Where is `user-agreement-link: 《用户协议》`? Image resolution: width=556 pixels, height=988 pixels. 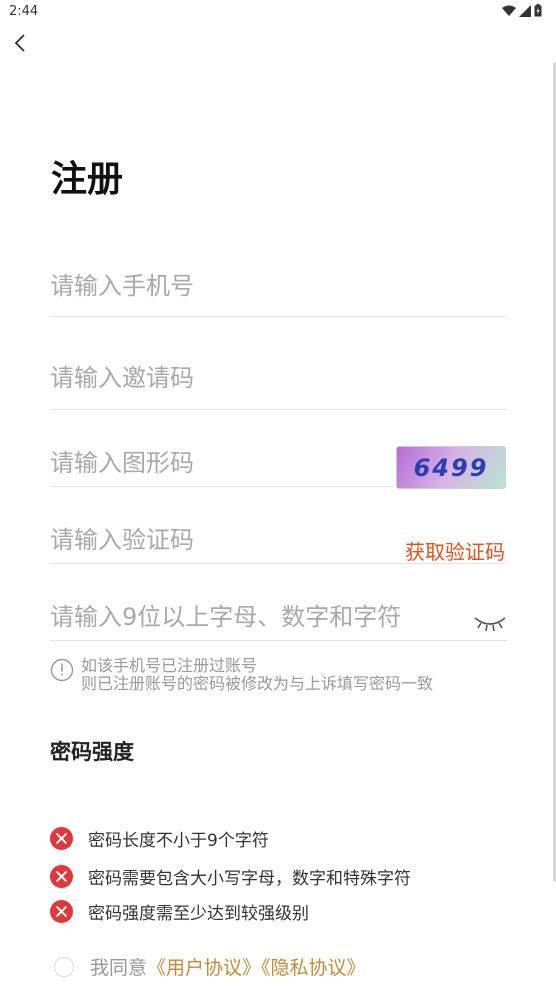
user-agreement-link: 《用户协议》 is located at coordinates (204, 968).